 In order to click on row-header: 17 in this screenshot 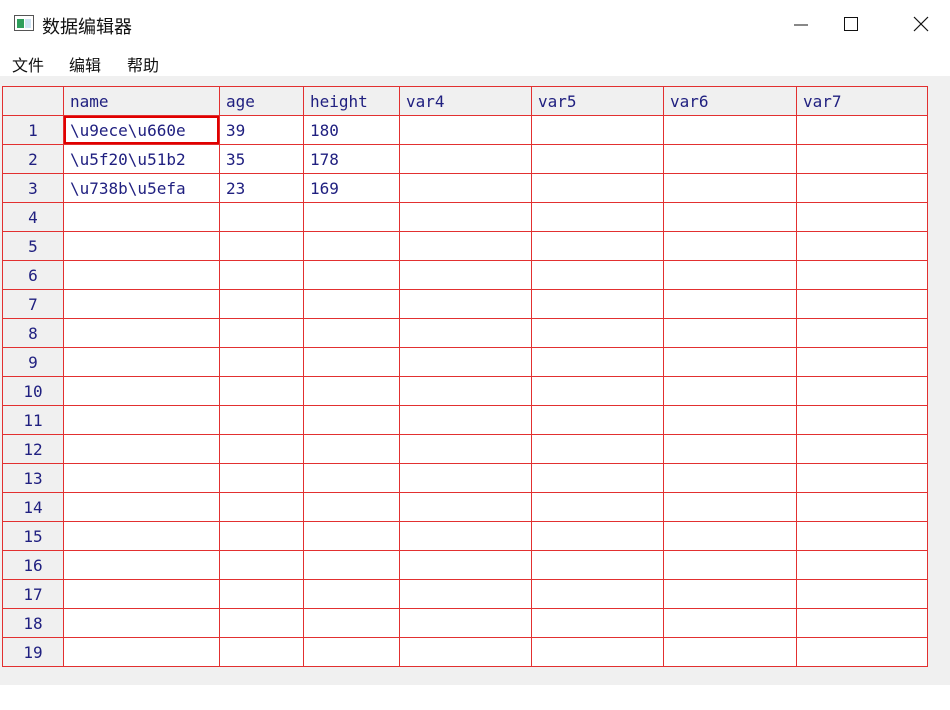, I will do `click(33, 594)`.